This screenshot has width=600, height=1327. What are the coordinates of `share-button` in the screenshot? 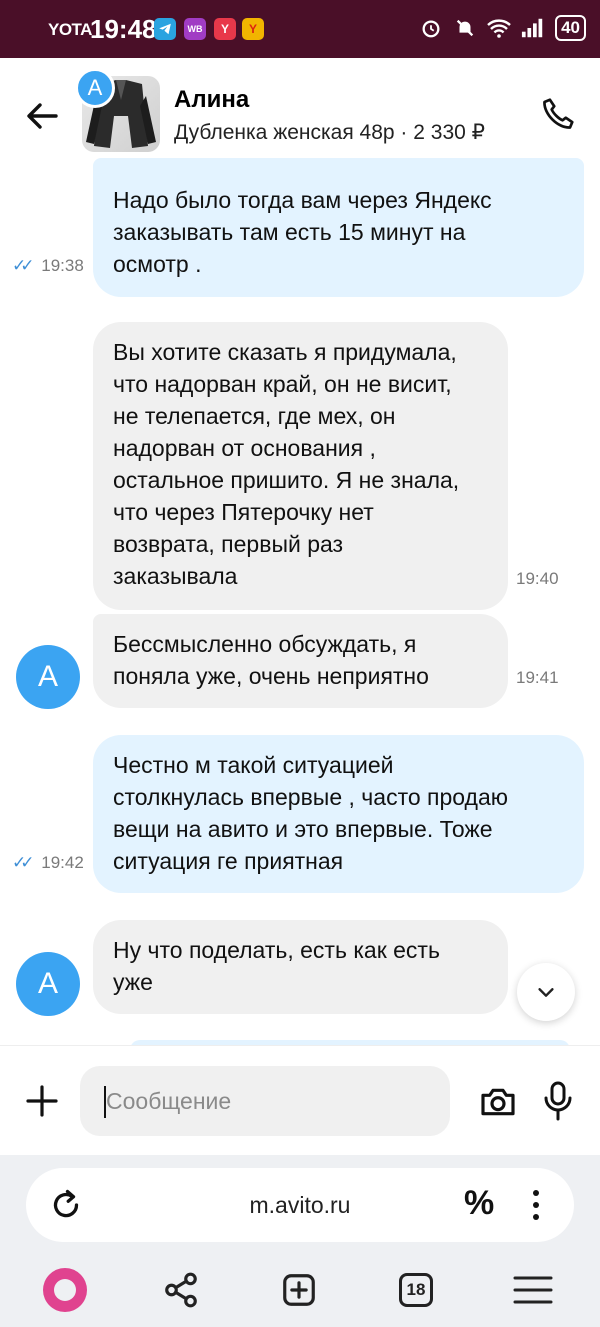 It's located at (181, 1290).